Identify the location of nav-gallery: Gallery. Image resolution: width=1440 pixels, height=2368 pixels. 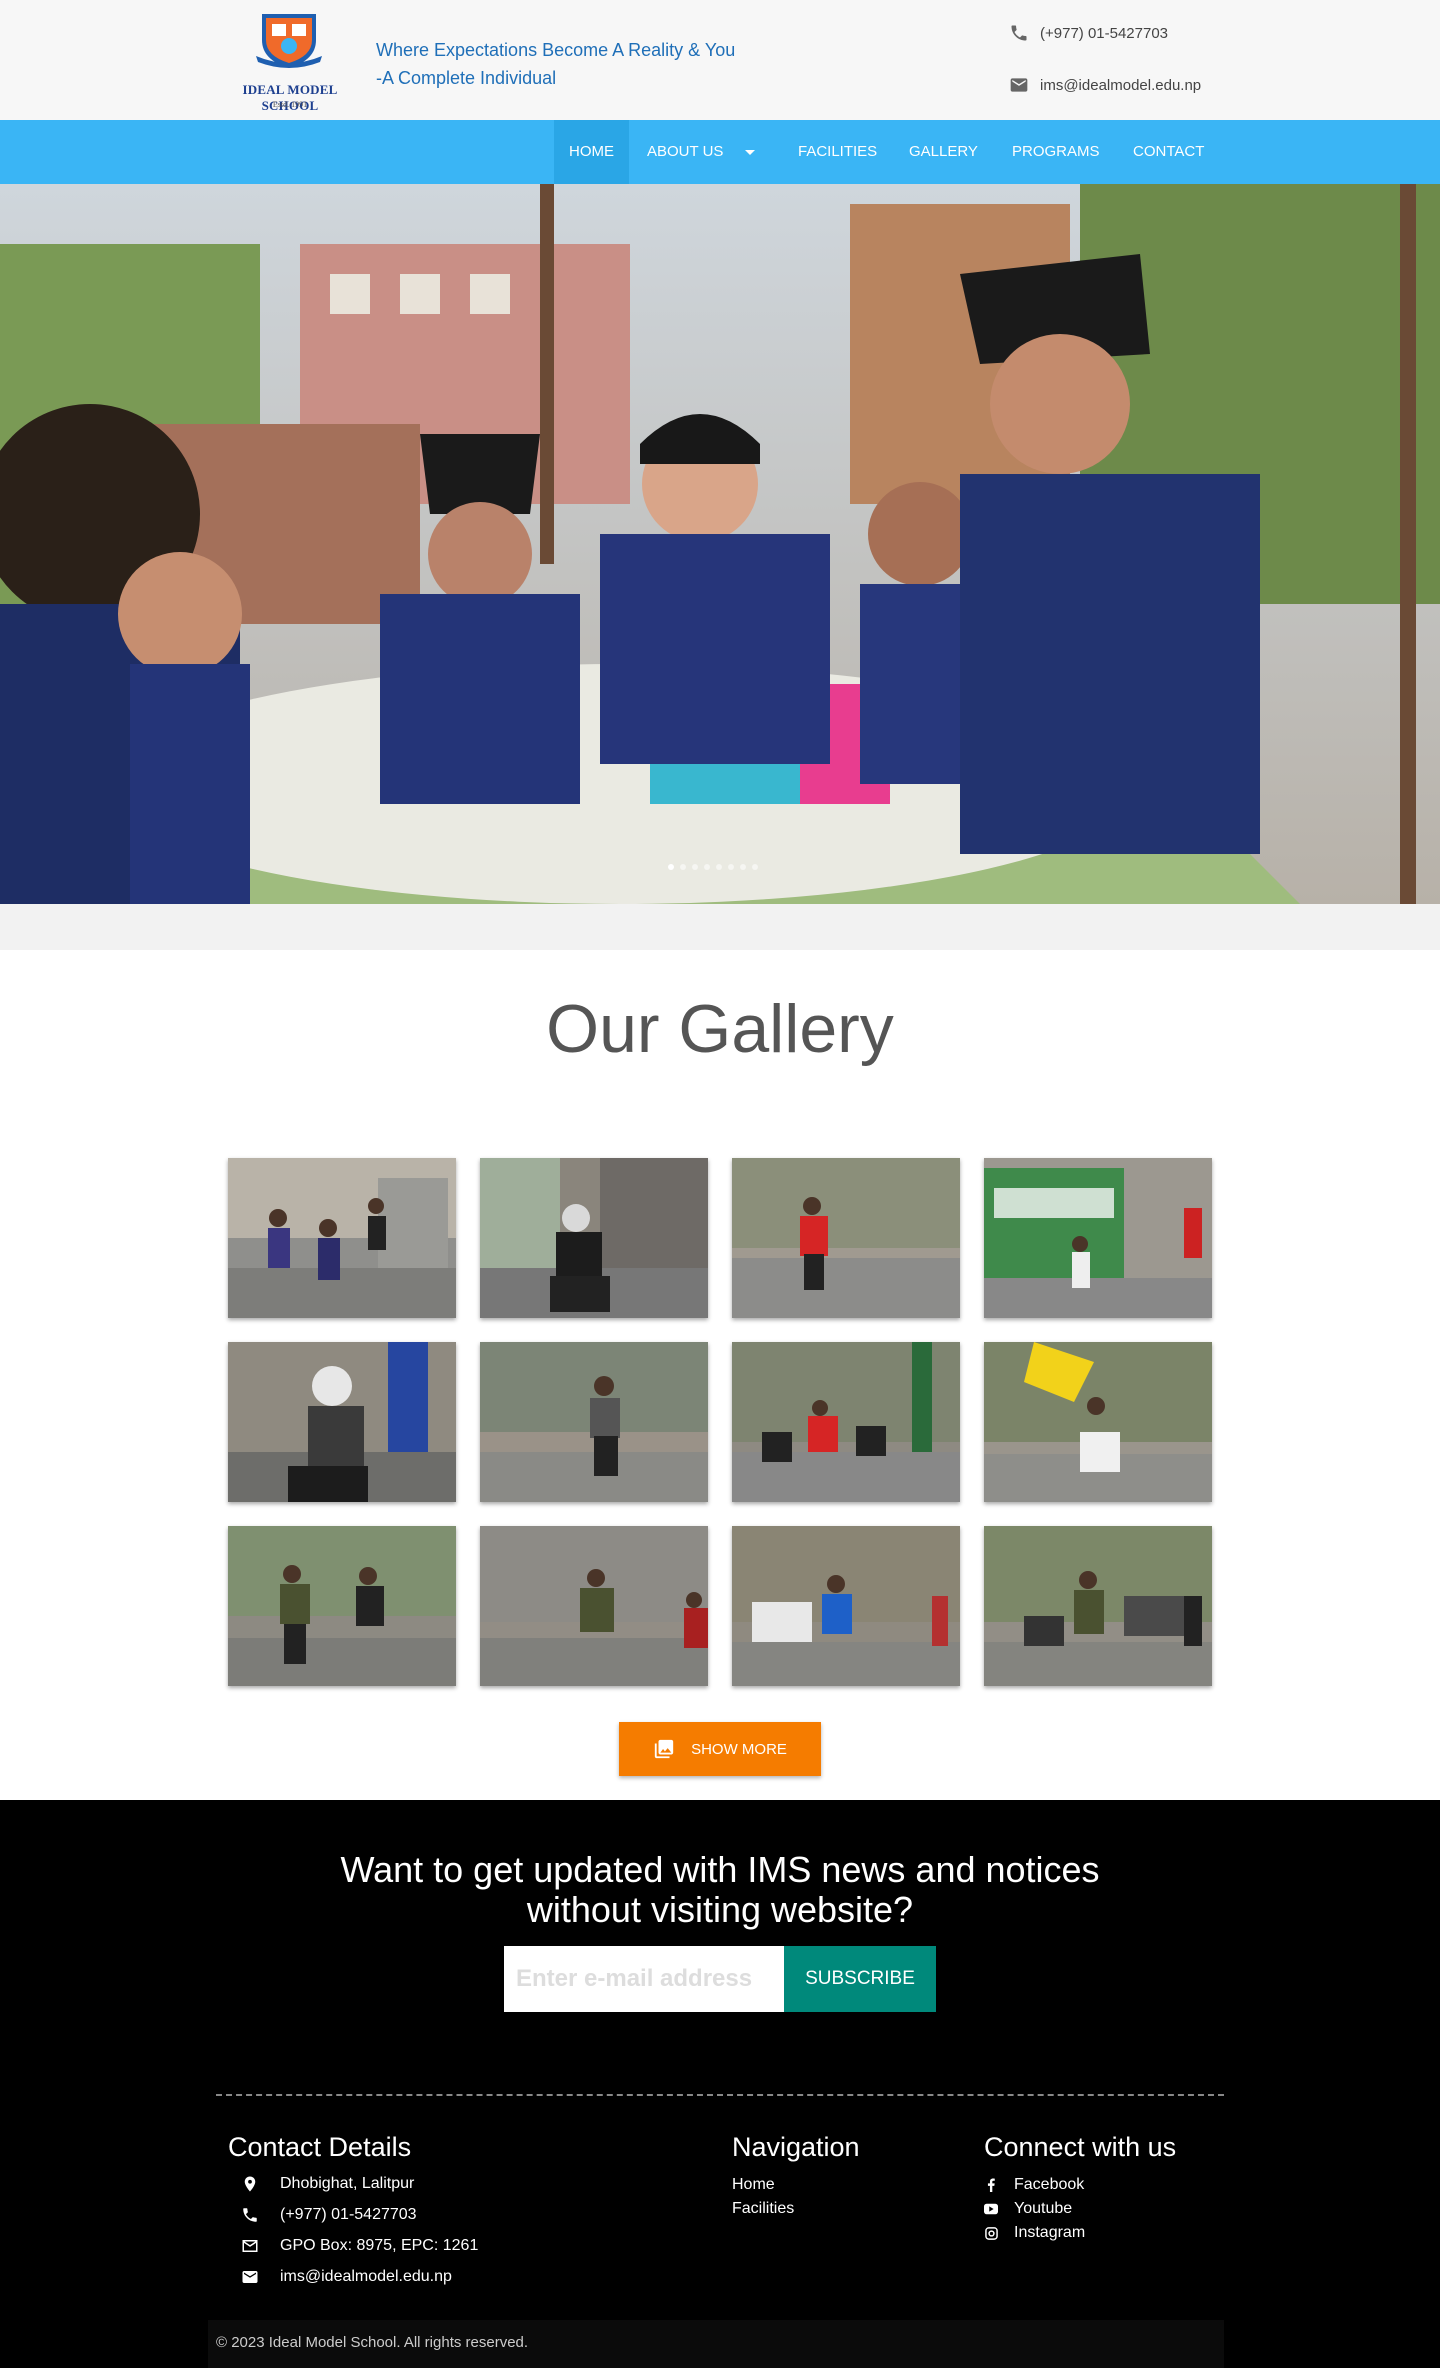
(943, 152).